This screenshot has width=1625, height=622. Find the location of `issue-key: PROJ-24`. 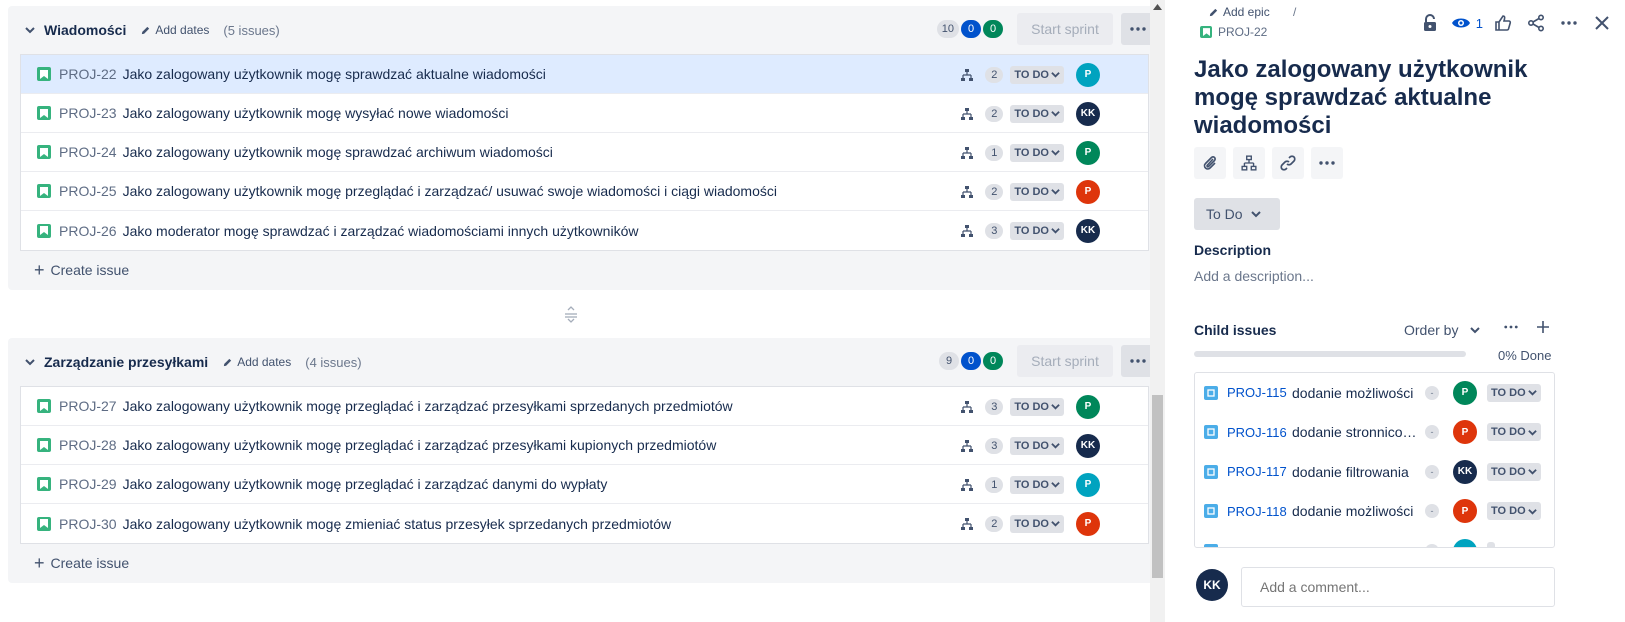

issue-key: PROJ-24 is located at coordinates (88, 152).